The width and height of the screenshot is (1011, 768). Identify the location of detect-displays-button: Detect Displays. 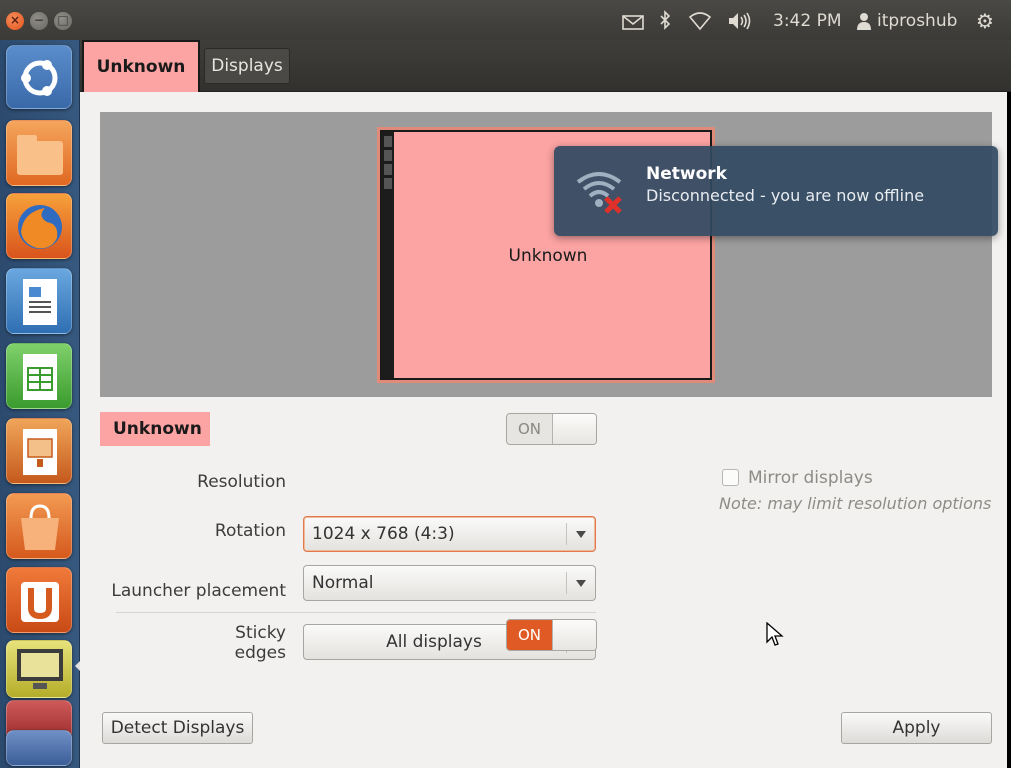
(177, 728).